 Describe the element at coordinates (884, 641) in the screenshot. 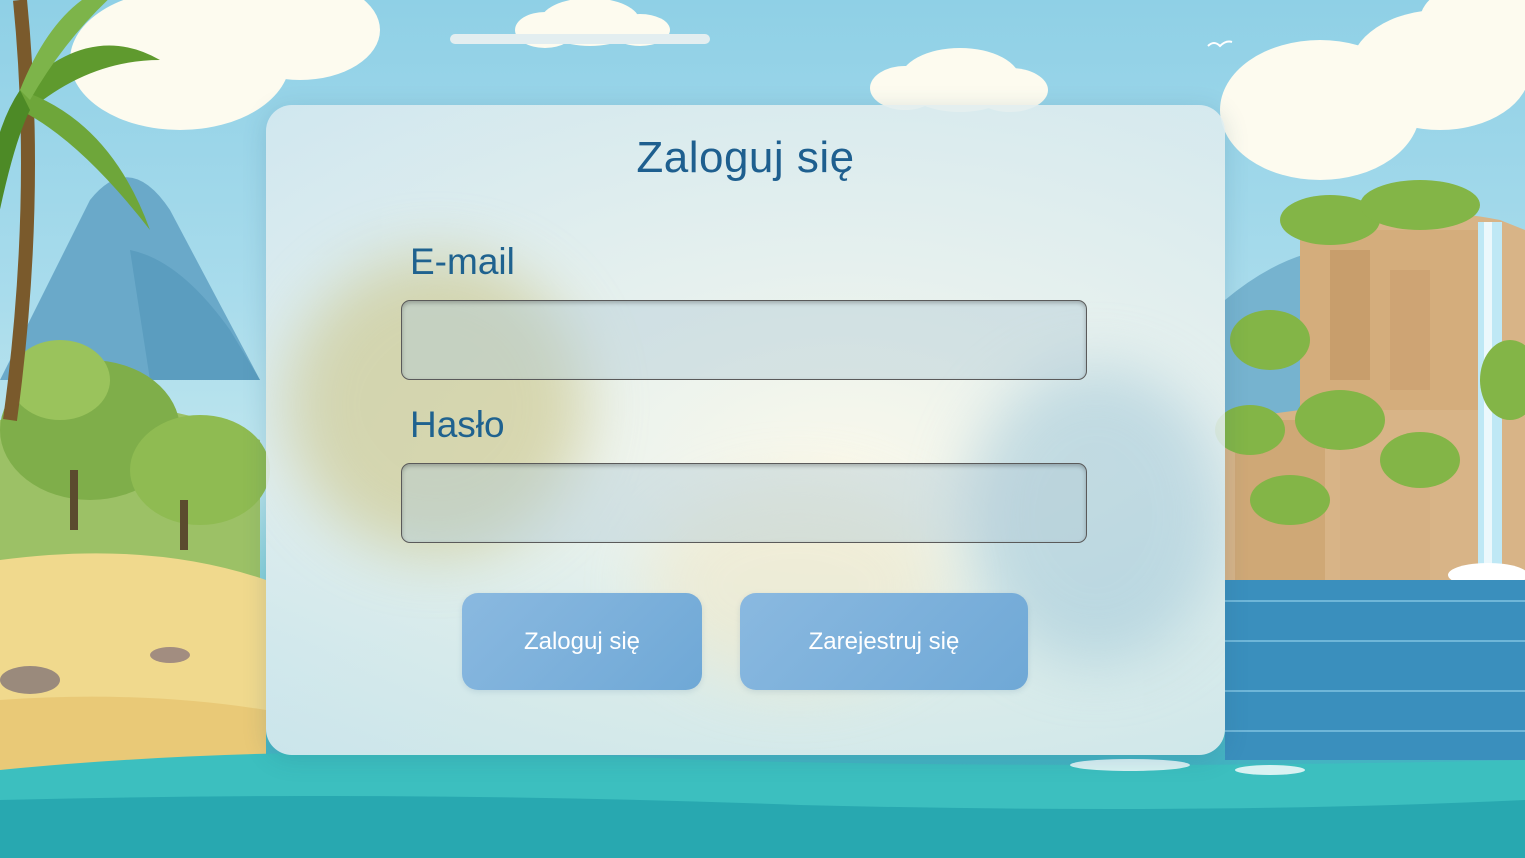

I see `register-button: Zarejestruj się` at that location.